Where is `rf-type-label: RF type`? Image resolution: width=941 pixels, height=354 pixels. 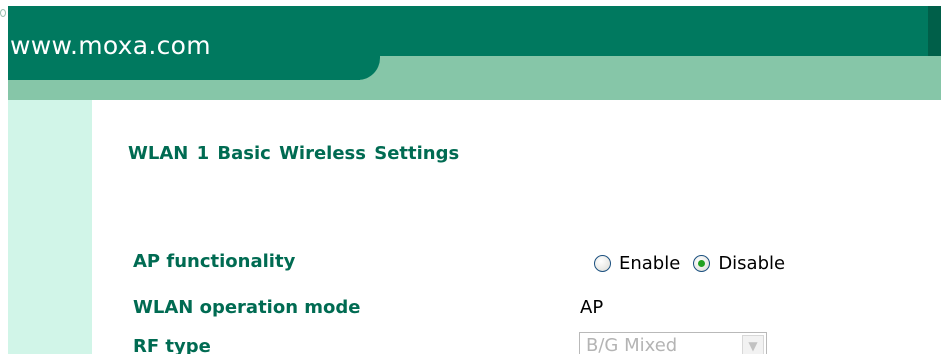
rf-type-label: RF type is located at coordinates (172, 345).